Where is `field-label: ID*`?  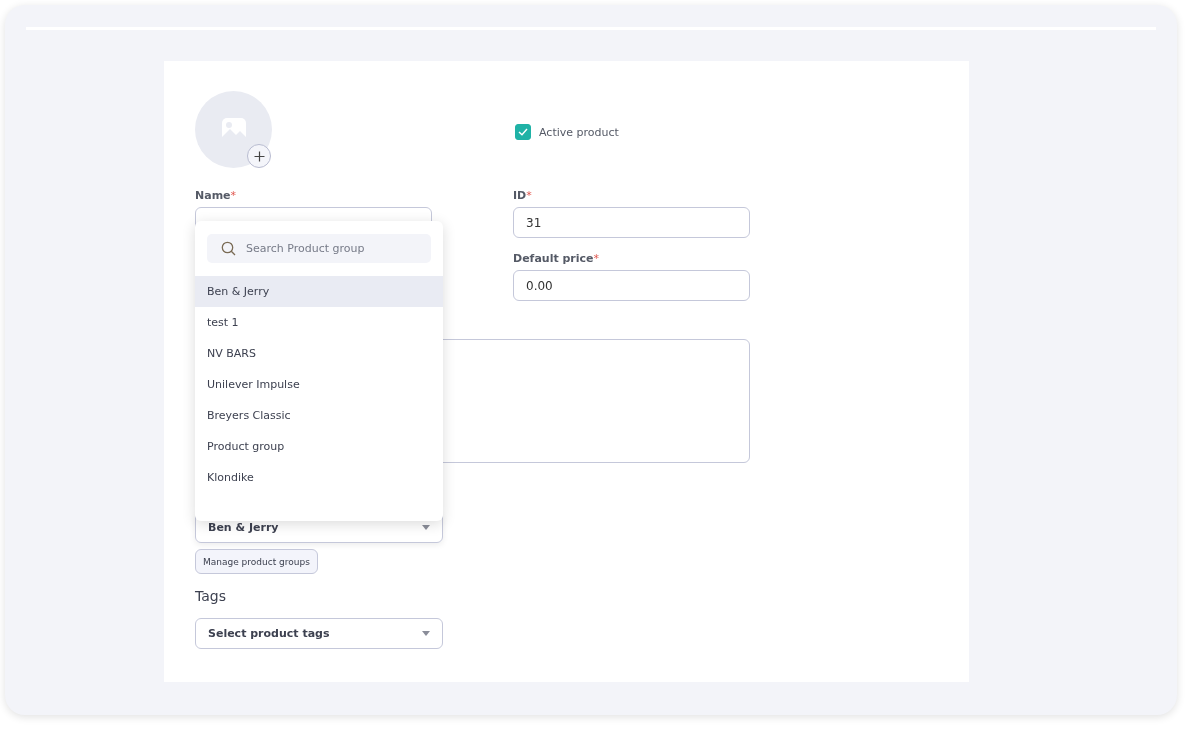
field-label: ID* is located at coordinates (523, 195).